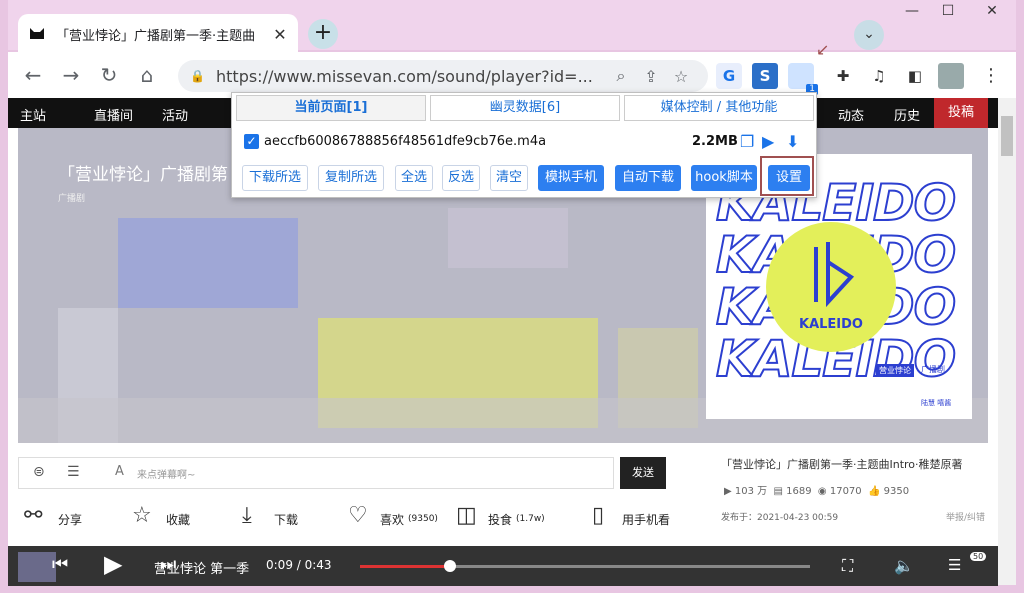 The width and height of the screenshot is (1024, 593). I want to click on copy-icon: ❐, so click(747, 141).